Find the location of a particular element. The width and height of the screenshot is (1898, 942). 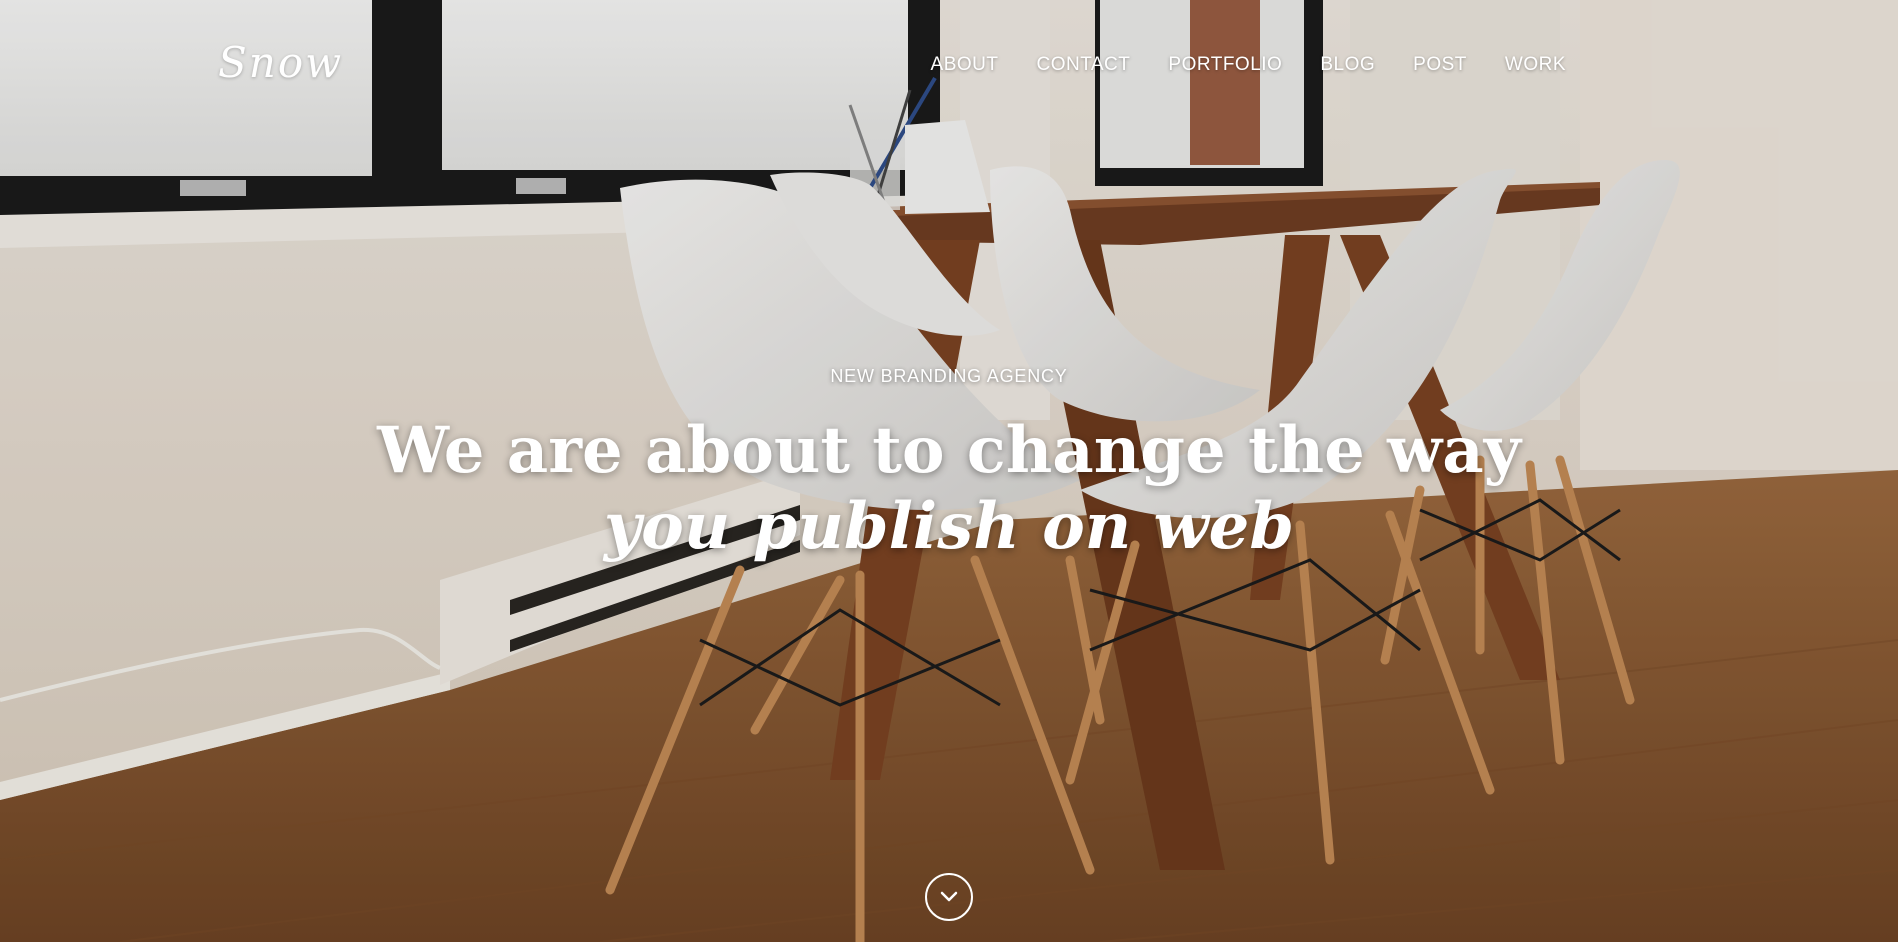

site-logo: Snow is located at coordinates (280, 62).